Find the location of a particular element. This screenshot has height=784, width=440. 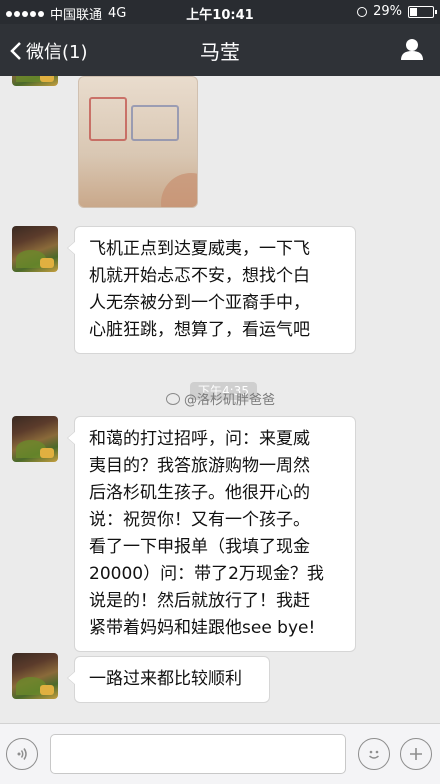

status-bar: 中国联通 4G 上午10:41 29% is located at coordinates (220, 12).